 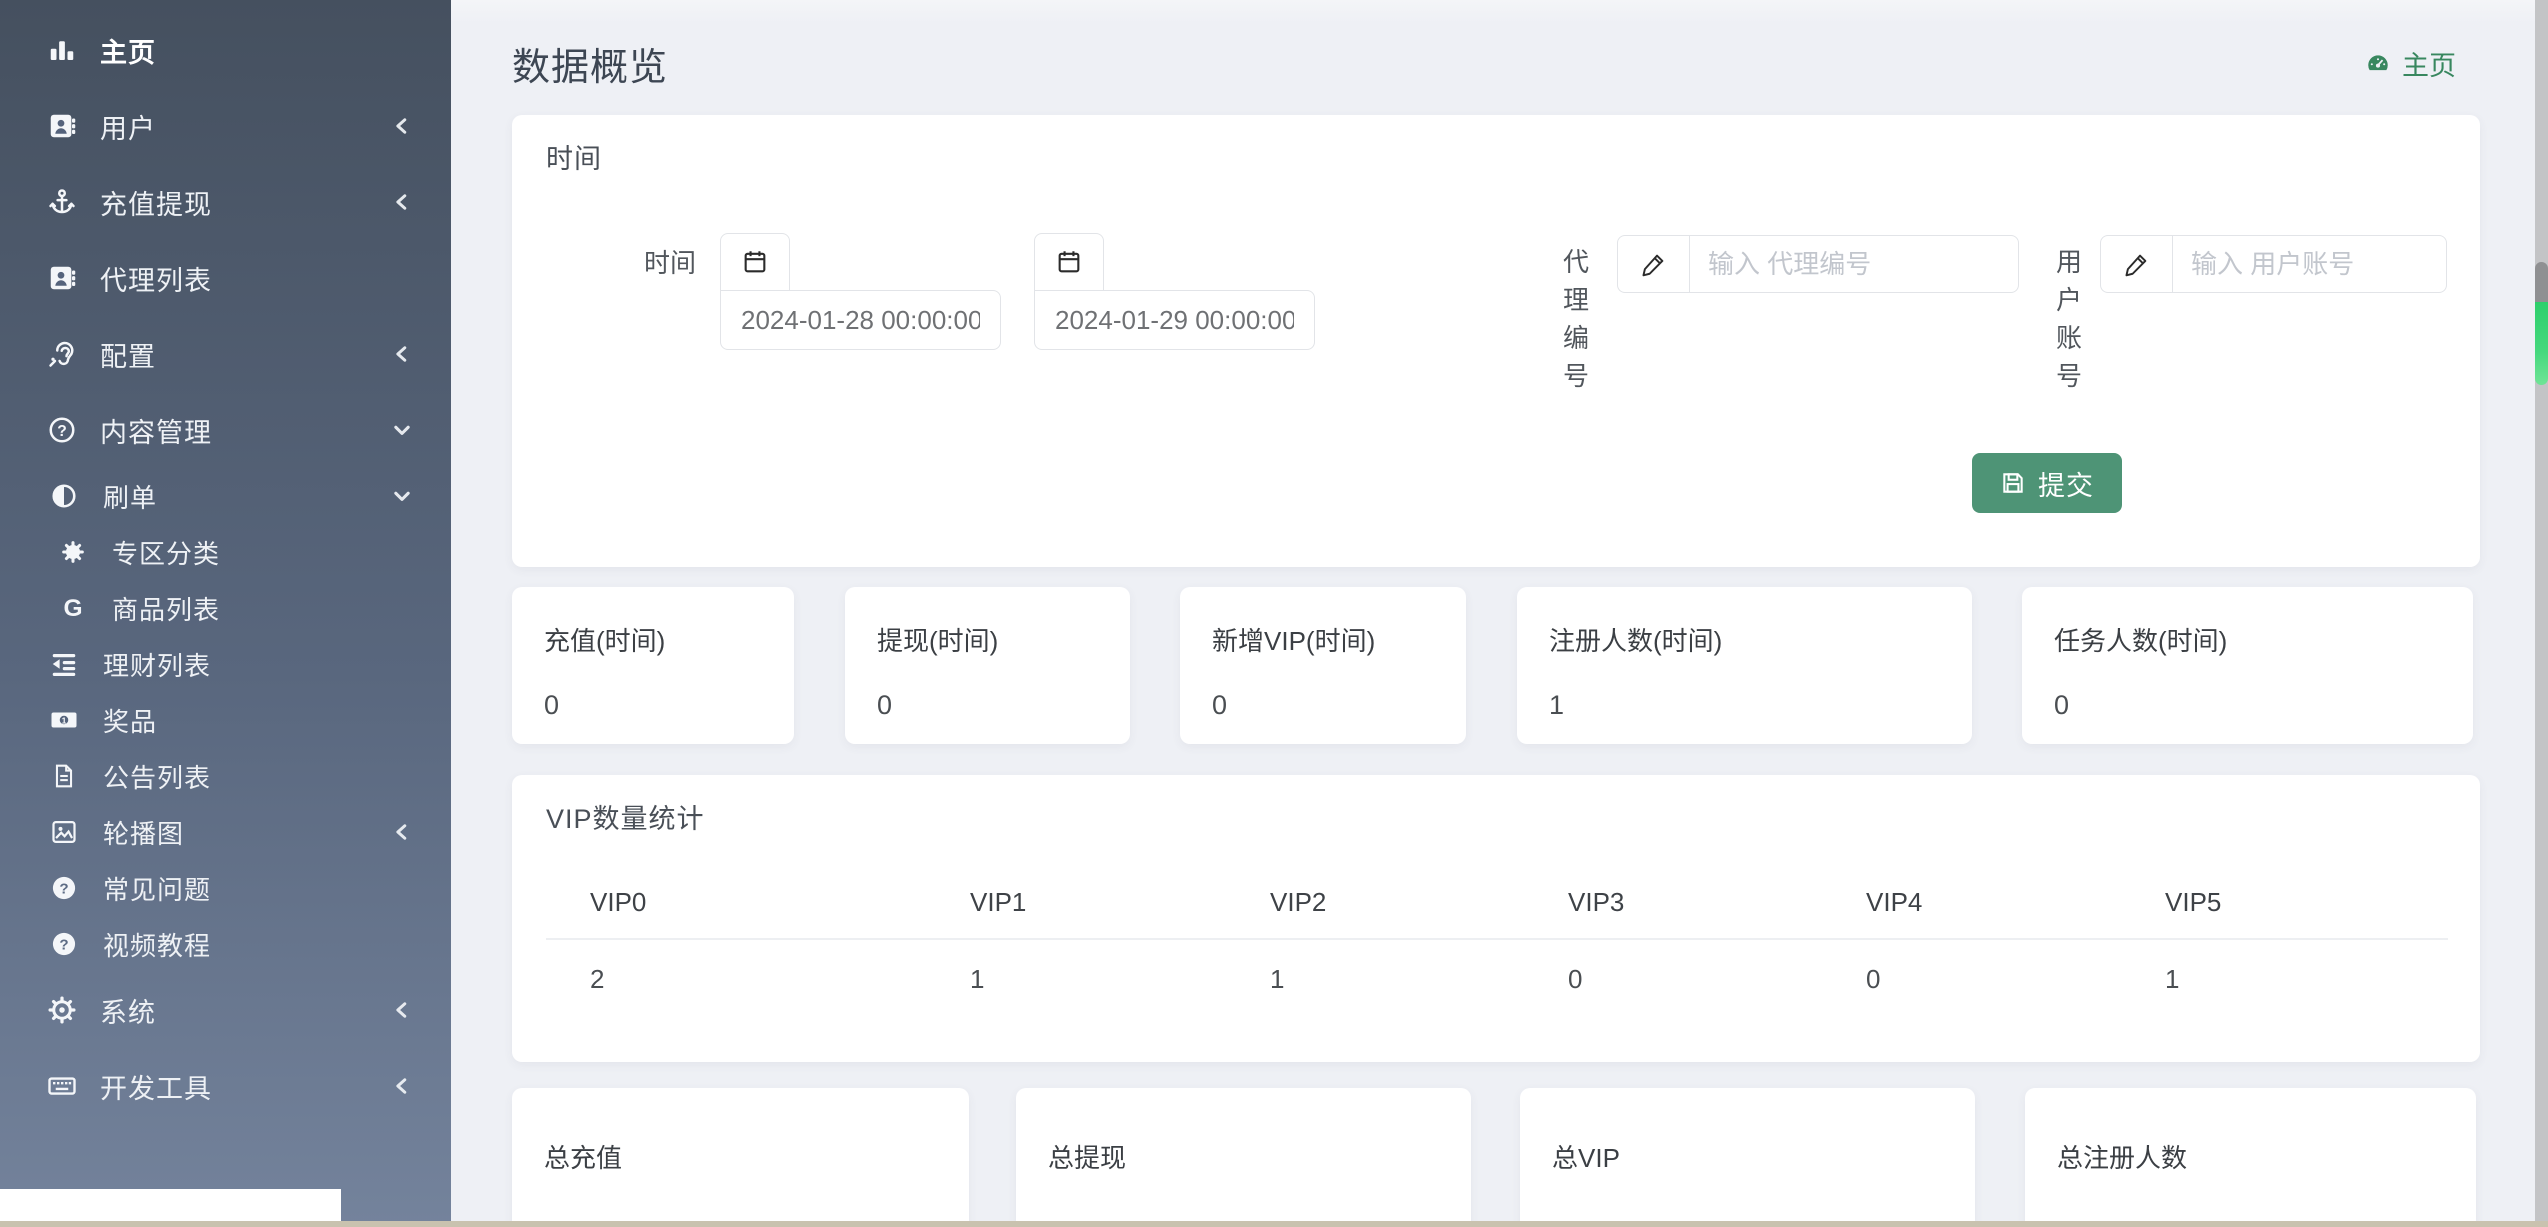 What do you see at coordinates (144, 833) in the screenshot?
I see `sidebar-item-label: 轮播图` at bounding box center [144, 833].